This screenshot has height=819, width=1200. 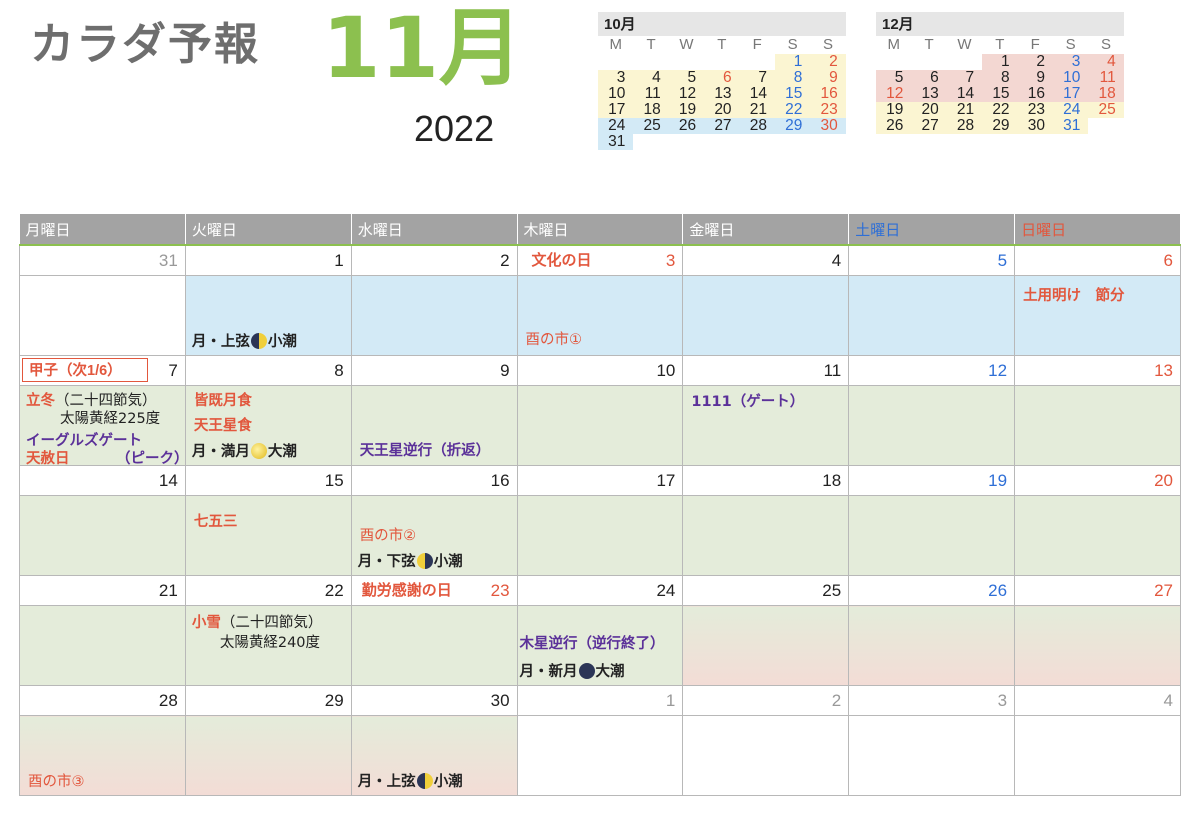 I want to click on day-body: 天王星逆行（折返）, so click(x=434, y=425).